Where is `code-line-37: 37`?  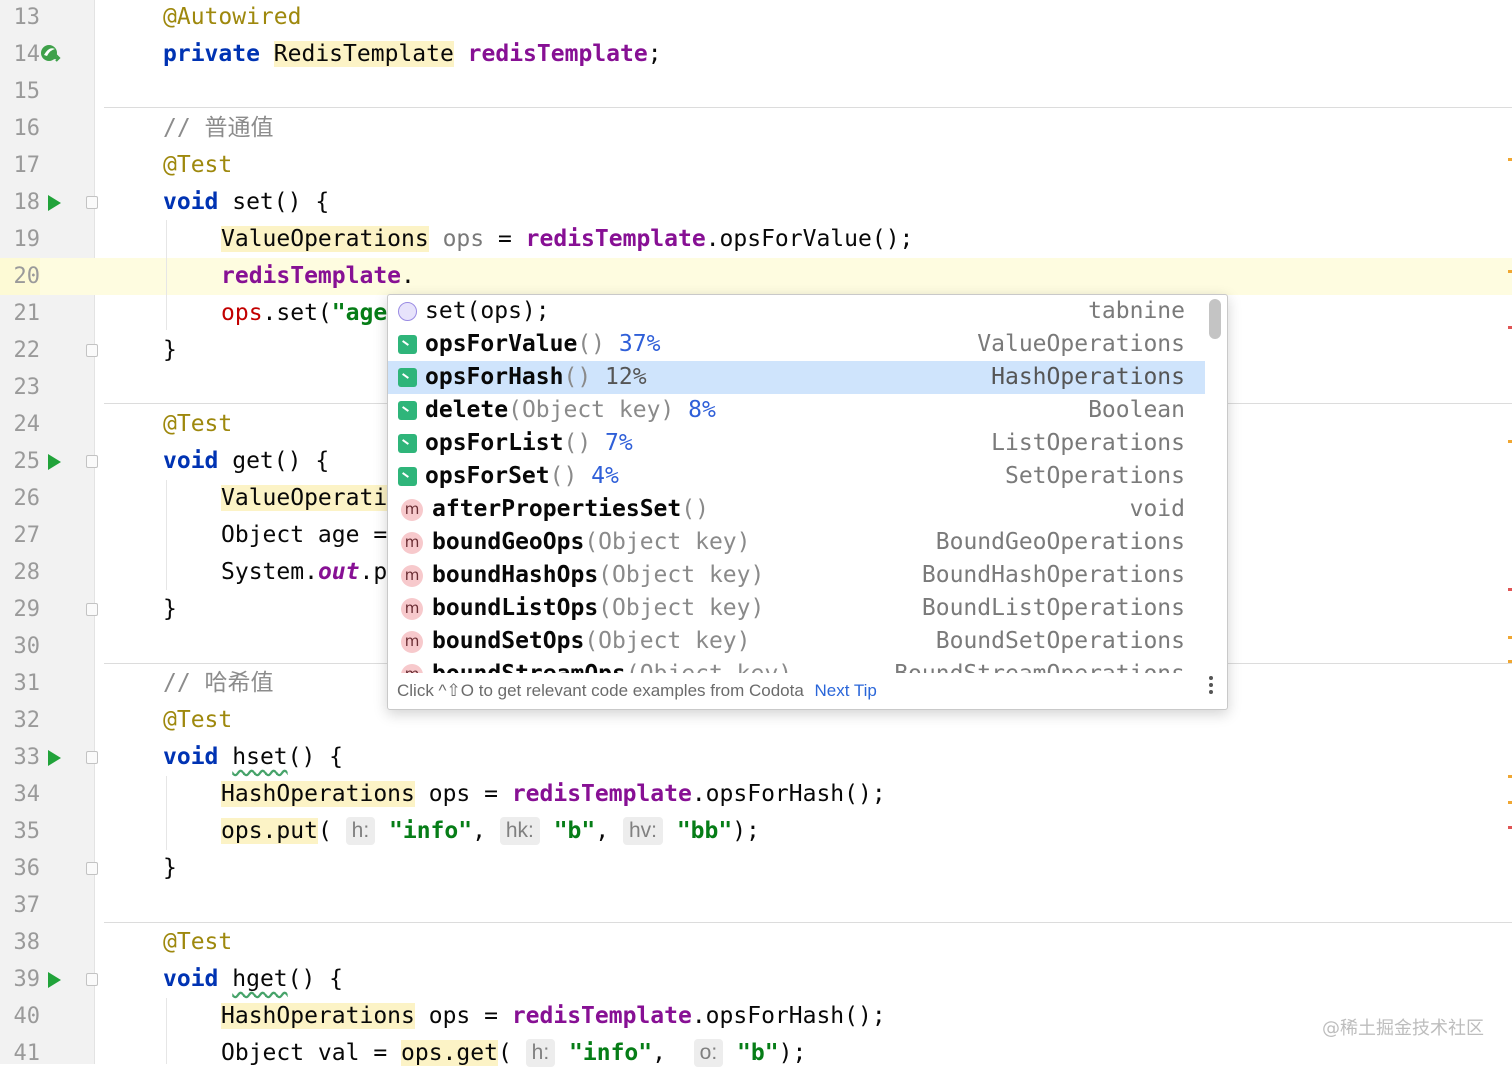 code-line-37: 37 is located at coordinates (756, 905).